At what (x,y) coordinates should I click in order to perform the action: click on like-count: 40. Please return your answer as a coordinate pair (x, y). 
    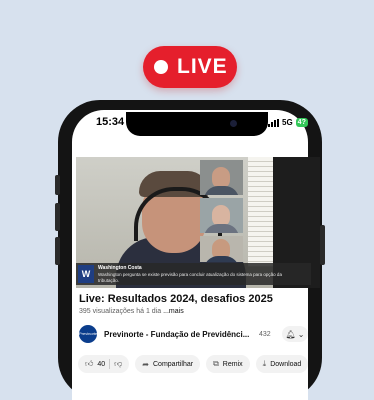
    Looking at the image, I should click on (101, 364).